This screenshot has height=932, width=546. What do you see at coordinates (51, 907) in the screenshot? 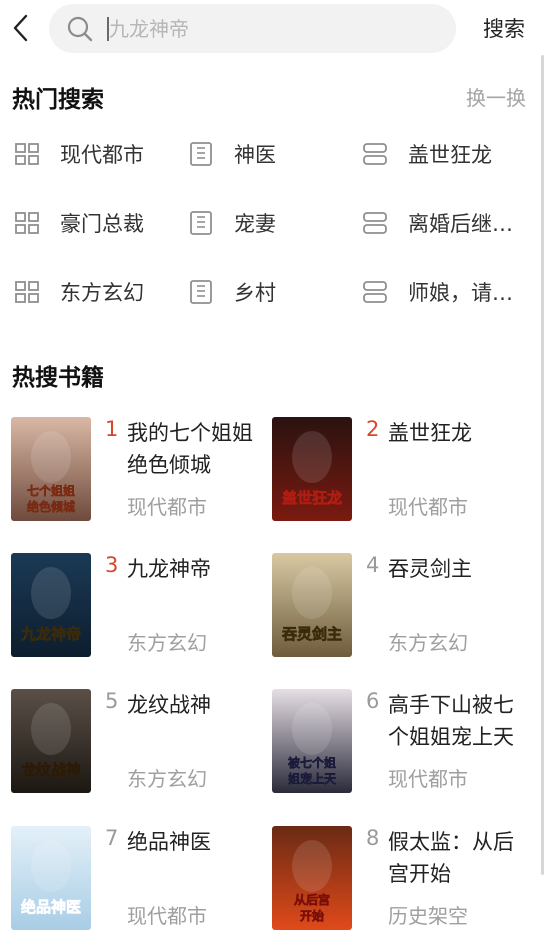
I see `svg-text: 绝品神医` at bounding box center [51, 907].